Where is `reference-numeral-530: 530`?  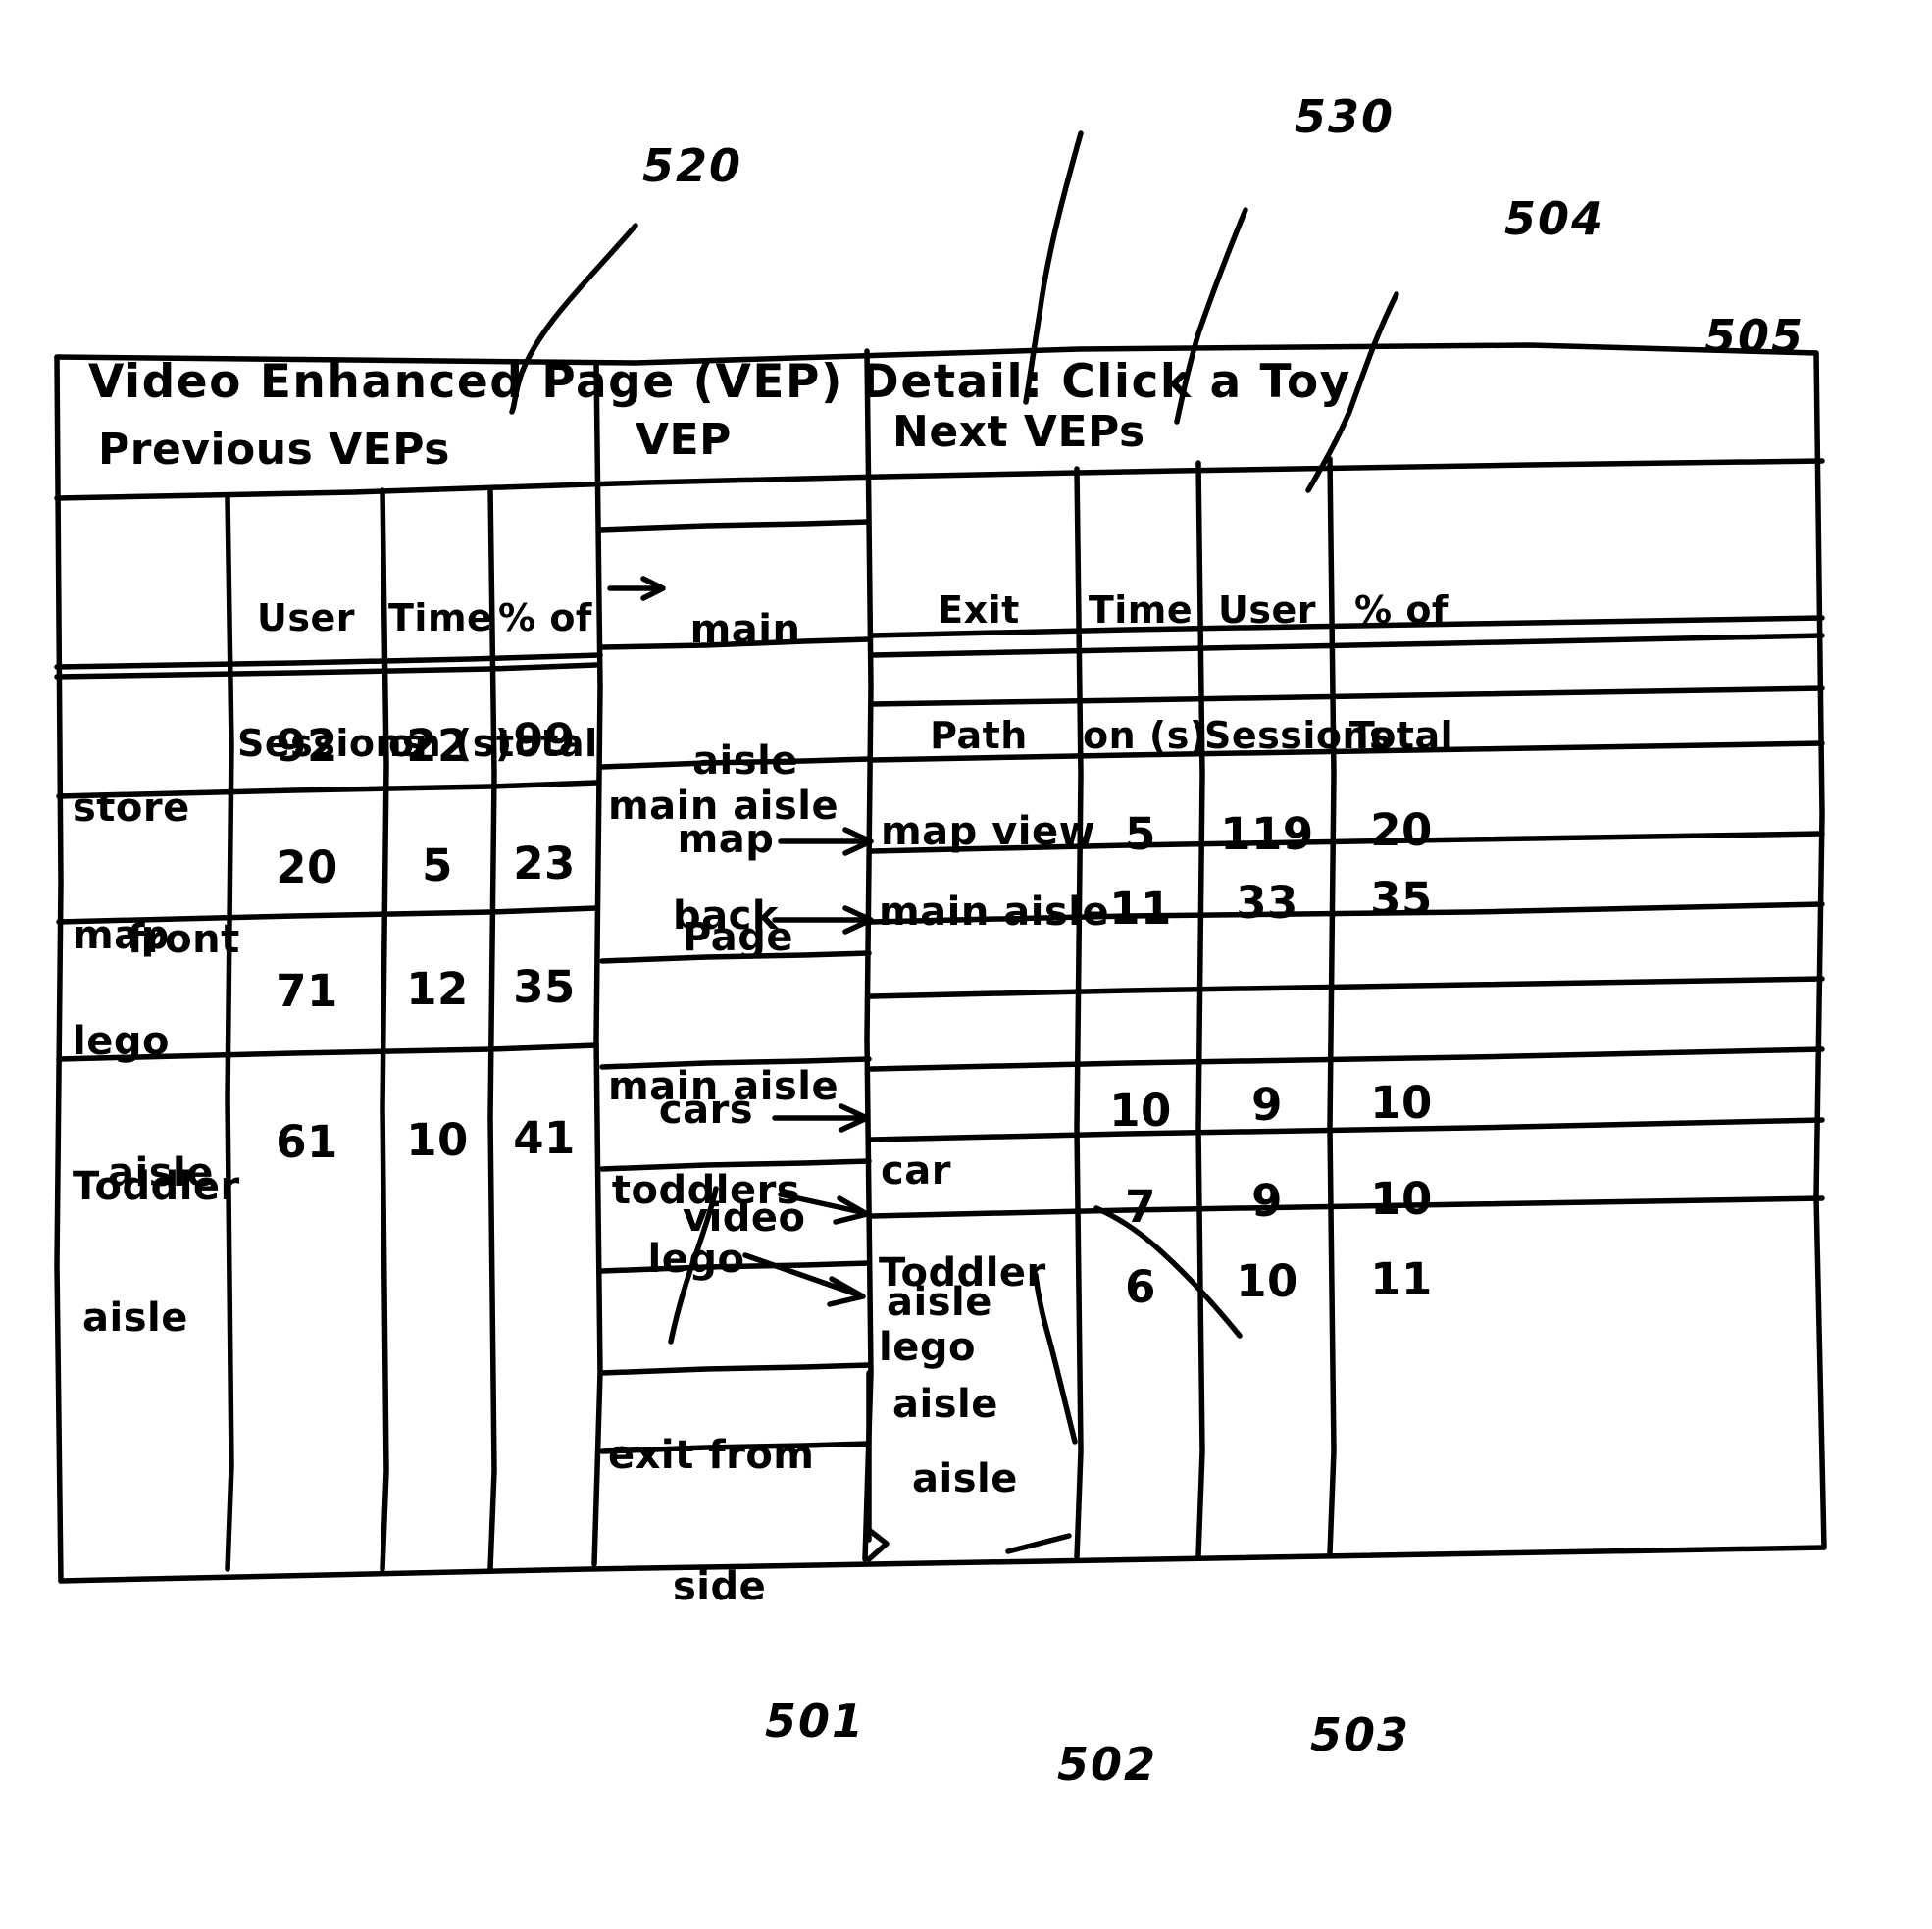 reference-numeral-530: 530 is located at coordinates (1345, 116).